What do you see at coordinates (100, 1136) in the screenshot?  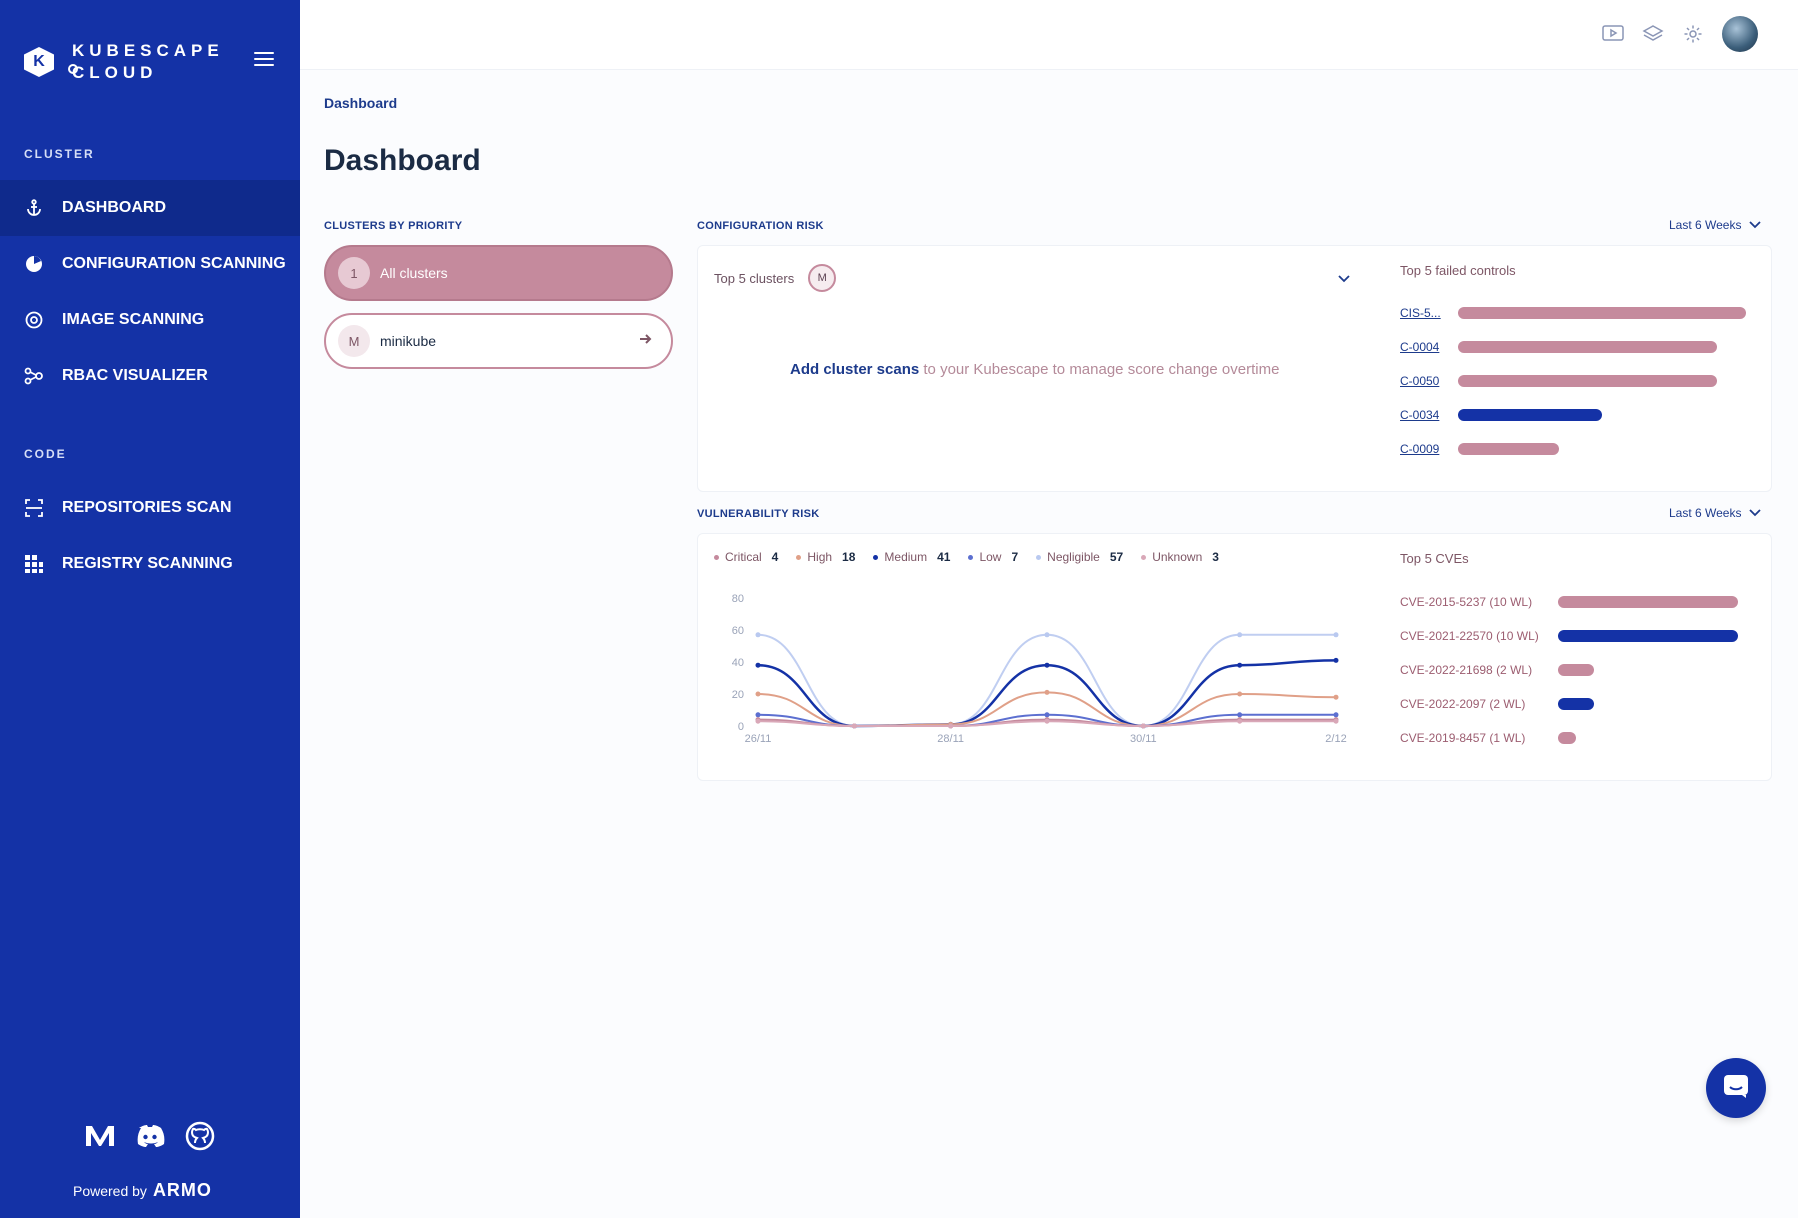 I see `medium-icon` at bounding box center [100, 1136].